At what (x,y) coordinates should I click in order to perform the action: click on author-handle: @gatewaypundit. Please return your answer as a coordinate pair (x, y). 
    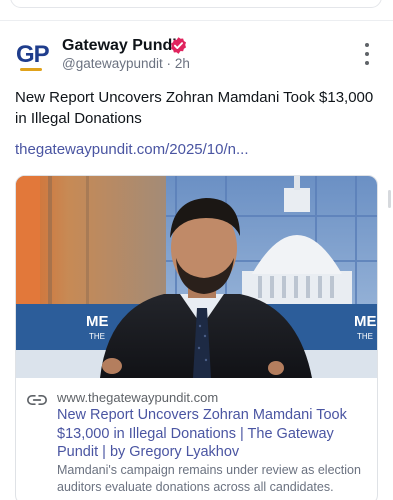
    Looking at the image, I should click on (112, 63).